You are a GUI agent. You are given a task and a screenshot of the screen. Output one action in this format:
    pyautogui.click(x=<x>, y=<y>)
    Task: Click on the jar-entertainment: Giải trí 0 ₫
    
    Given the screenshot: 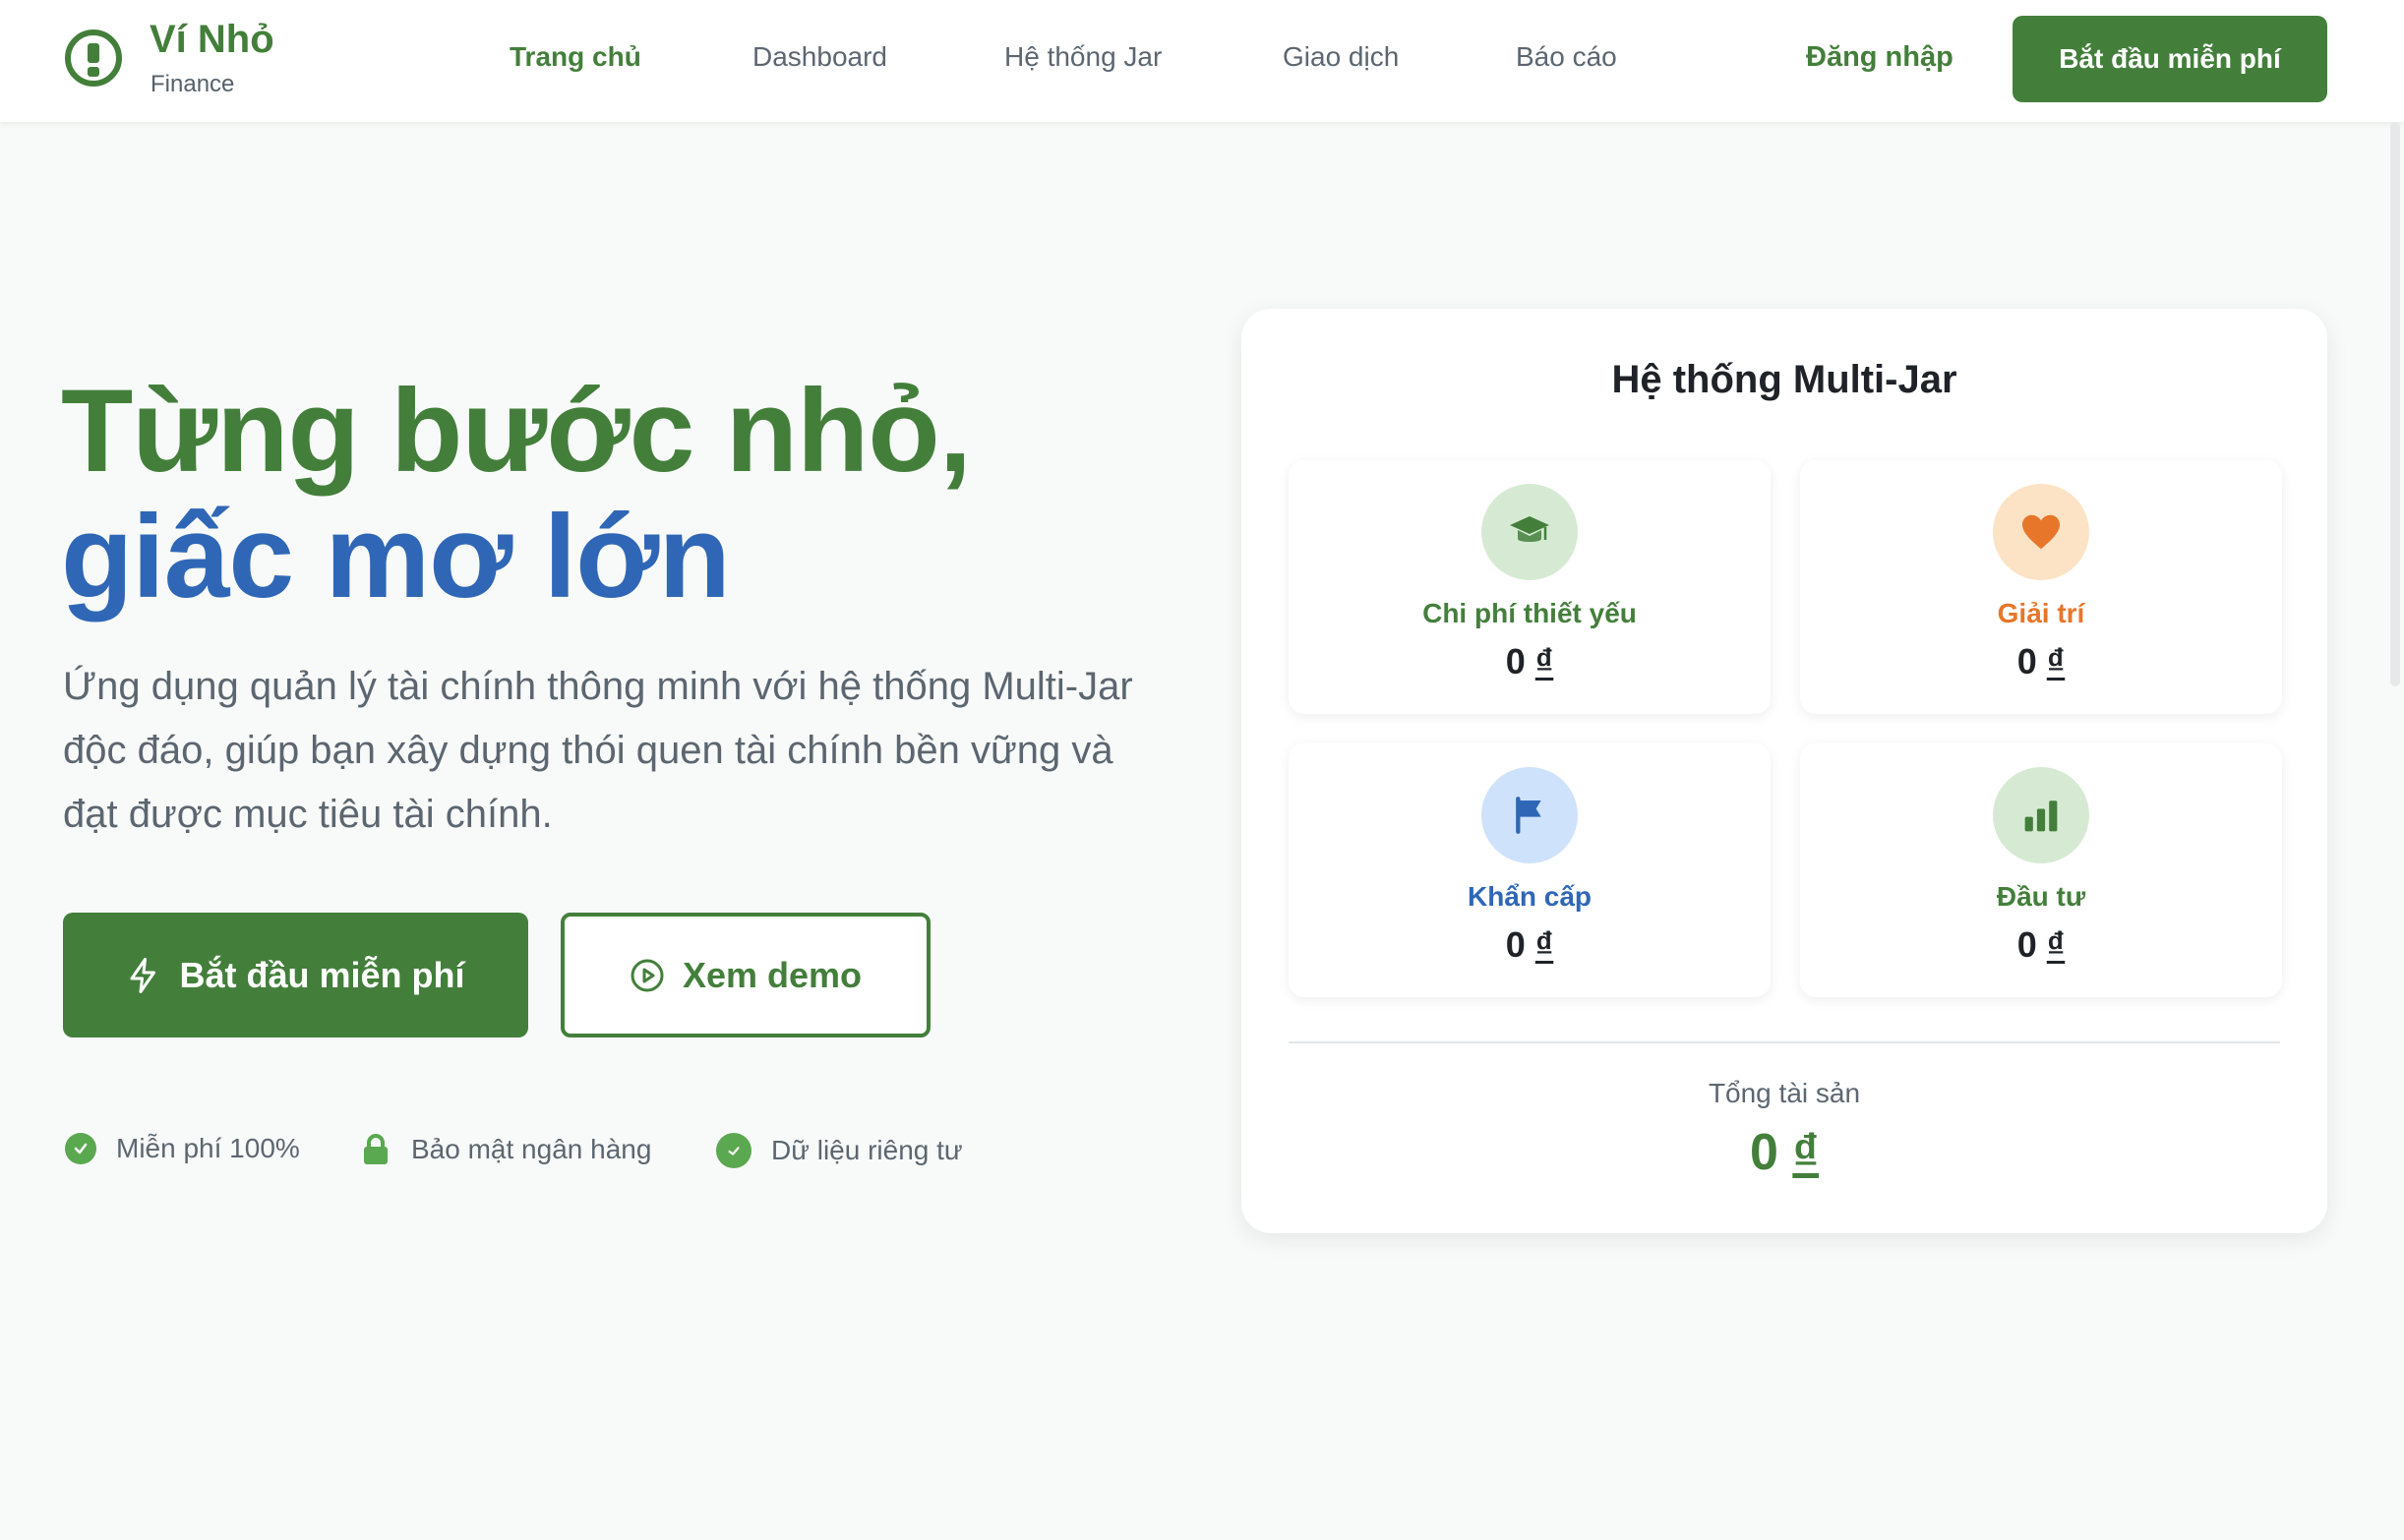 What is the action you would take?
    pyautogui.click(x=2041, y=587)
    